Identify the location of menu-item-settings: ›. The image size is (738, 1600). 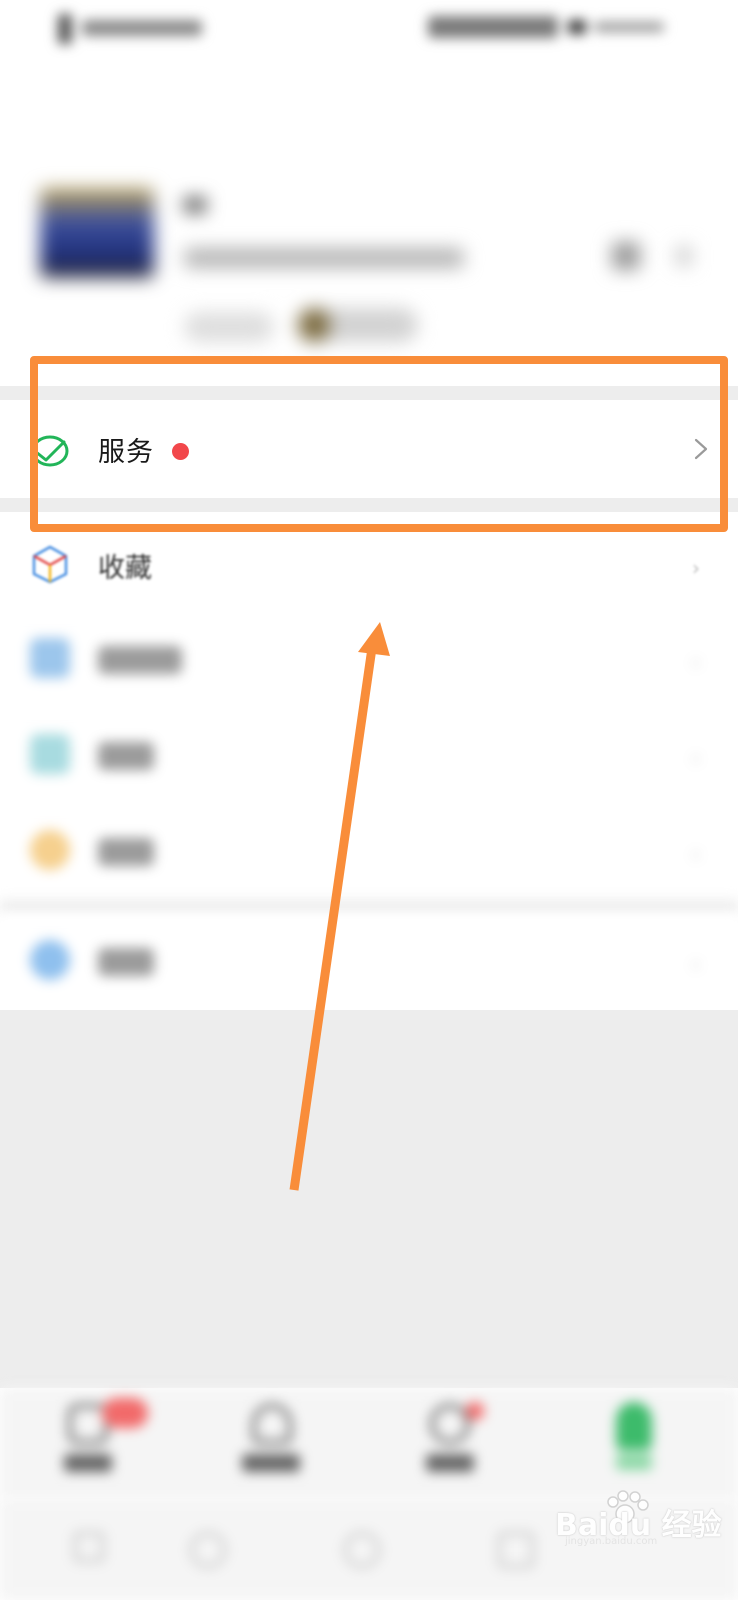
(369, 962).